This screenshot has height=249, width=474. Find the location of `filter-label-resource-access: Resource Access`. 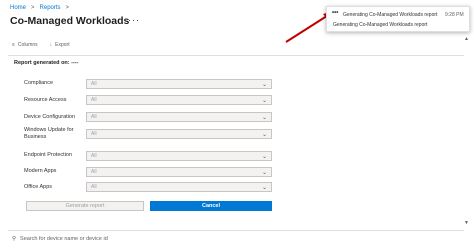

filter-label-resource-access: Resource Access is located at coordinates (45, 100).